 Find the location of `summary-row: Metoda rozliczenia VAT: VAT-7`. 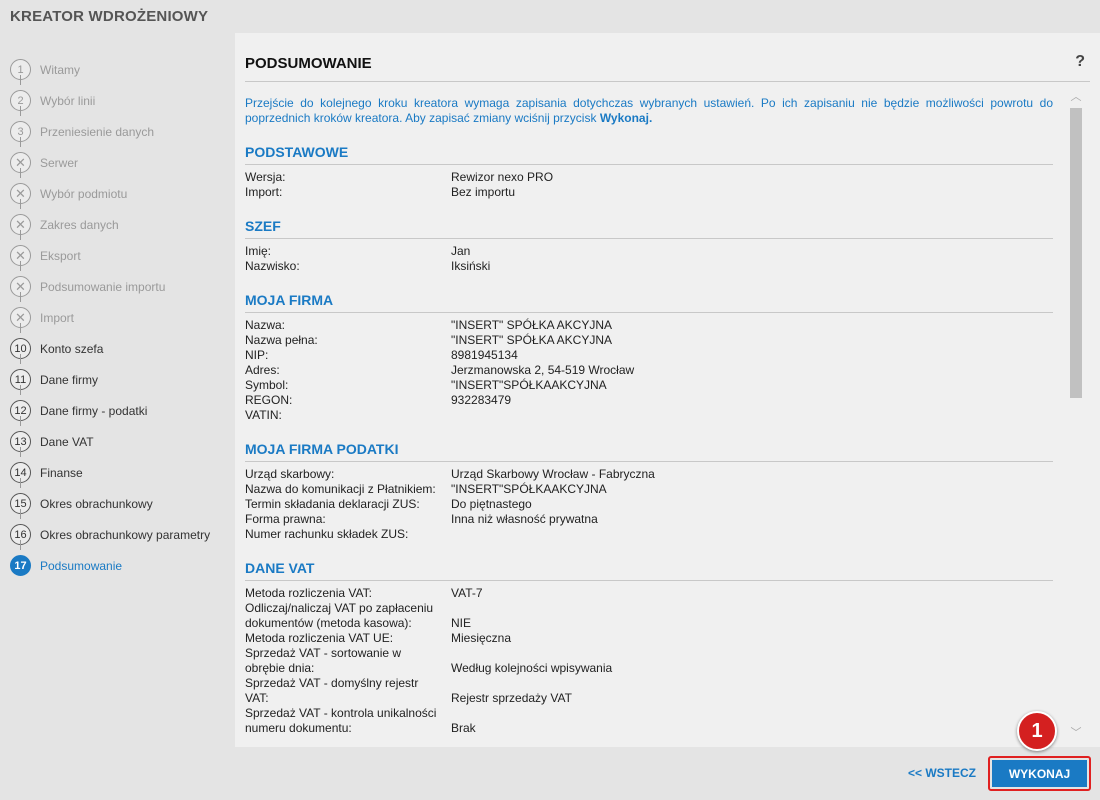

summary-row: Metoda rozliczenia VAT: VAT-7 is located at coordinates (649, 593).